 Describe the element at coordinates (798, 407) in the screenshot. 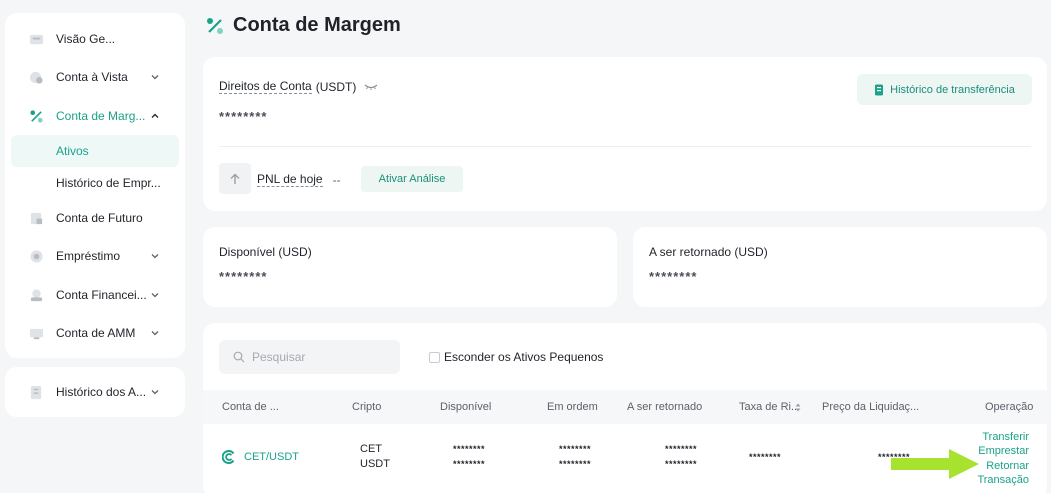

I see `sort-icon` at that location.